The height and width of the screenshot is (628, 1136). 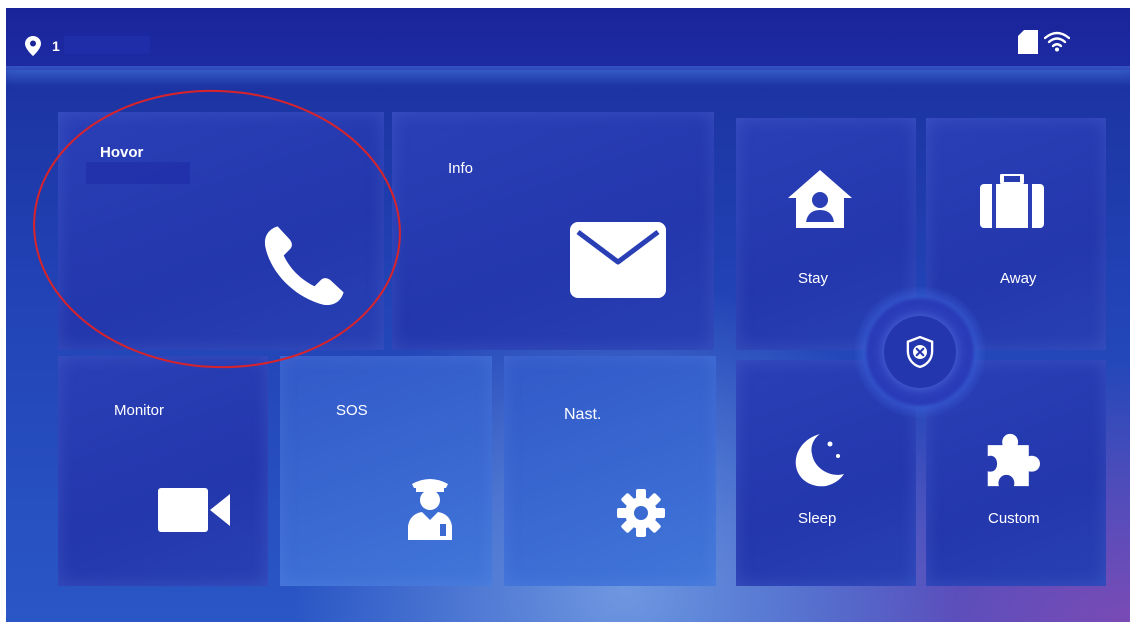 What do you see at coordinates (568, 47) in the screenshot?
I see `status-bar: 1` at bounding box center [568, 47].